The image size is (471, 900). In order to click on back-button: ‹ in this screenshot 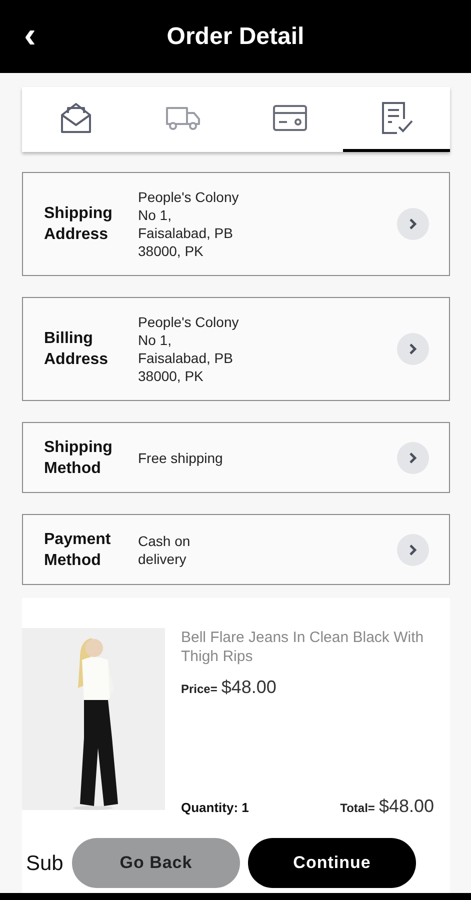, I will do `click(30, 35)`.